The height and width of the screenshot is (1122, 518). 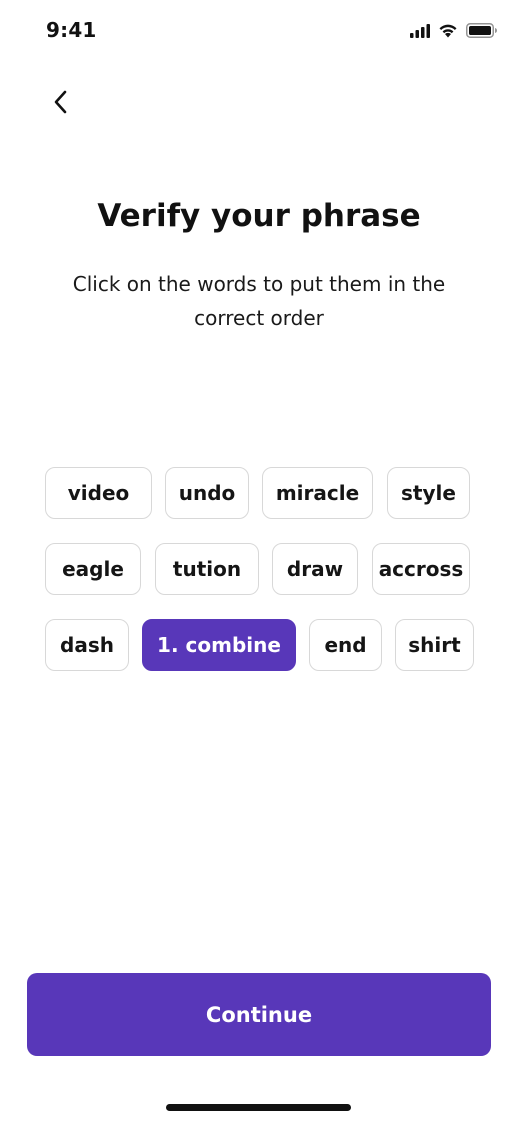 What do you see at coordinates (258, 1107) in the screenshot?
I see `home-indicator` at bounding box center [258, 1107].